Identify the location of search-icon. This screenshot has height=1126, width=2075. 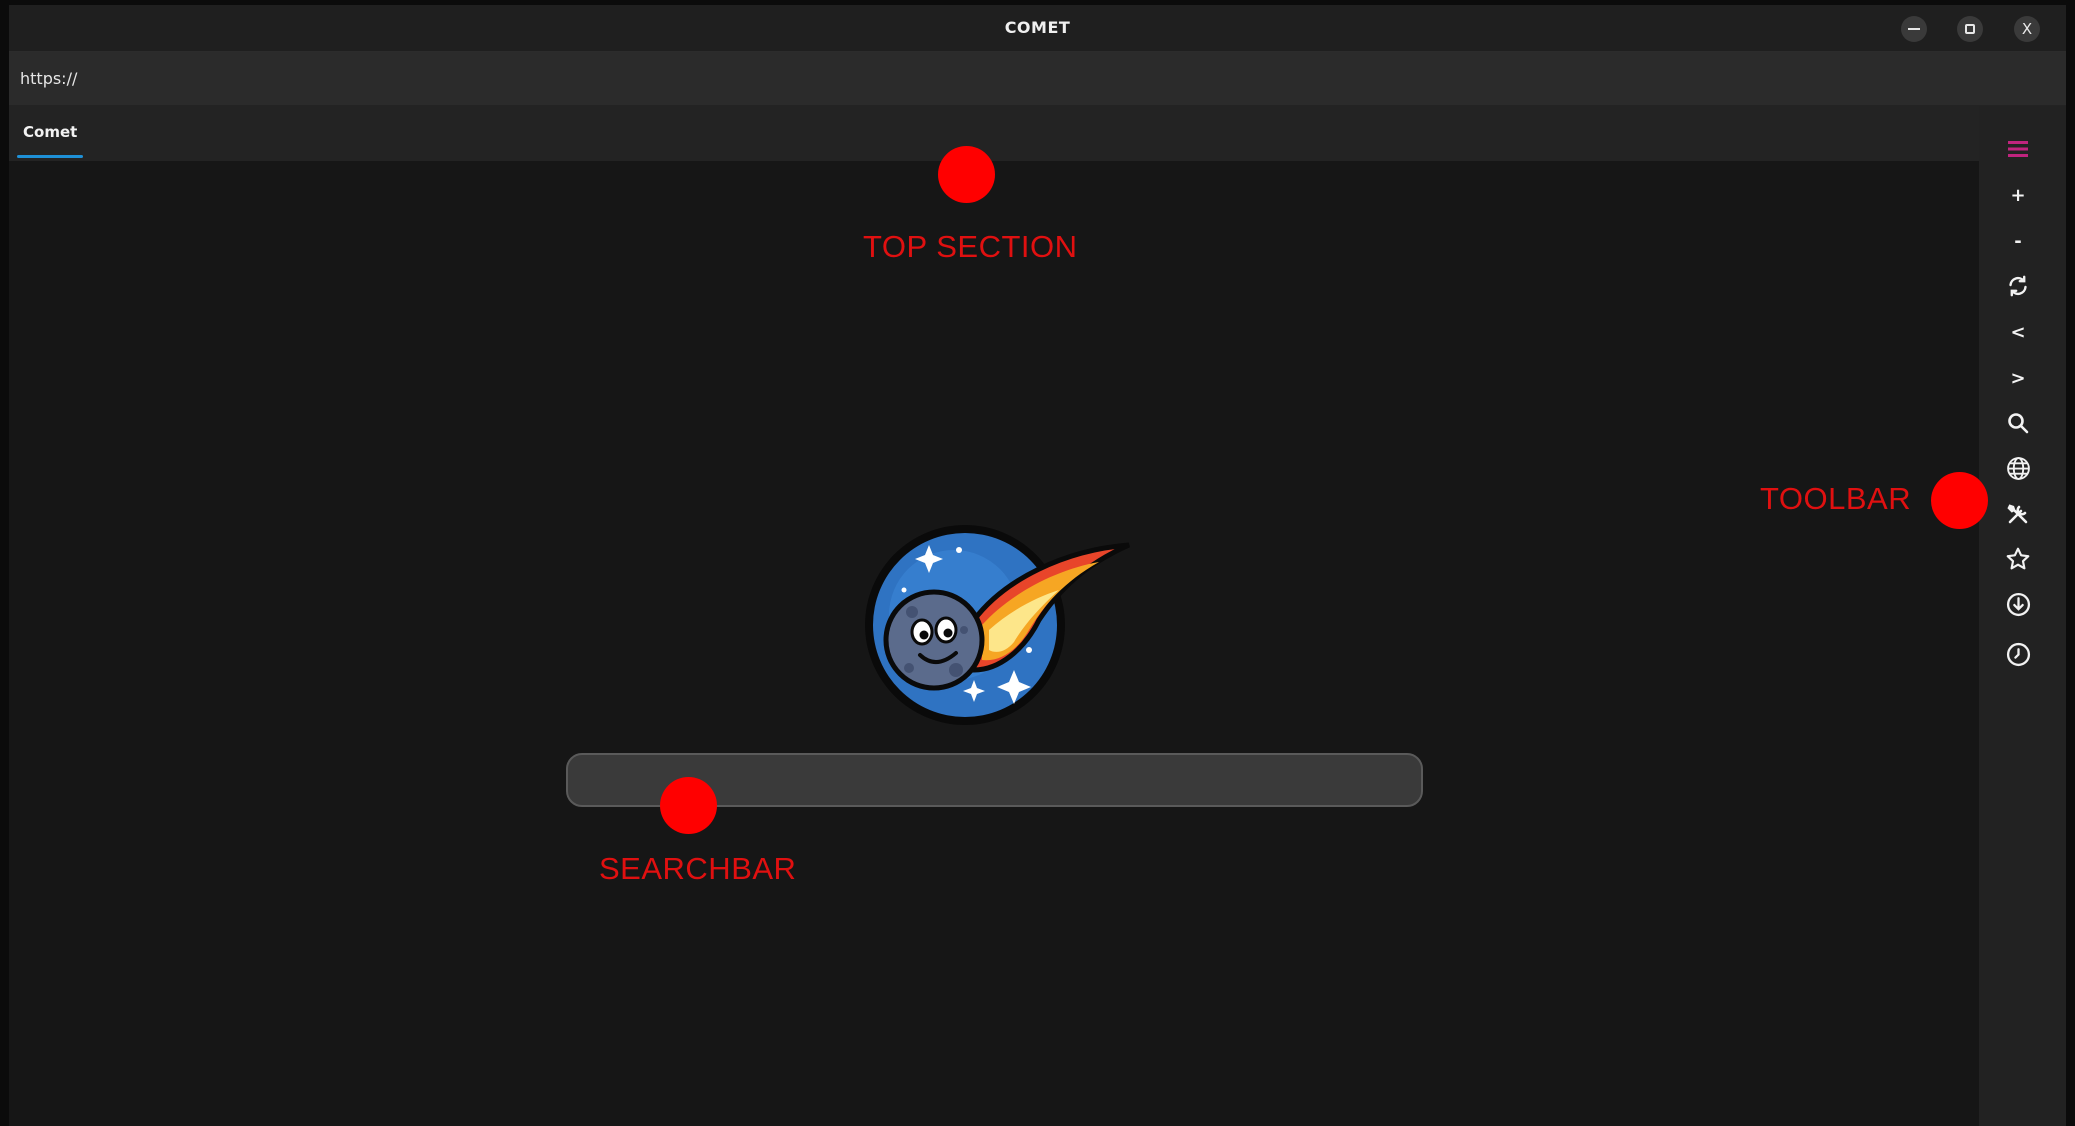
(2018, 423).